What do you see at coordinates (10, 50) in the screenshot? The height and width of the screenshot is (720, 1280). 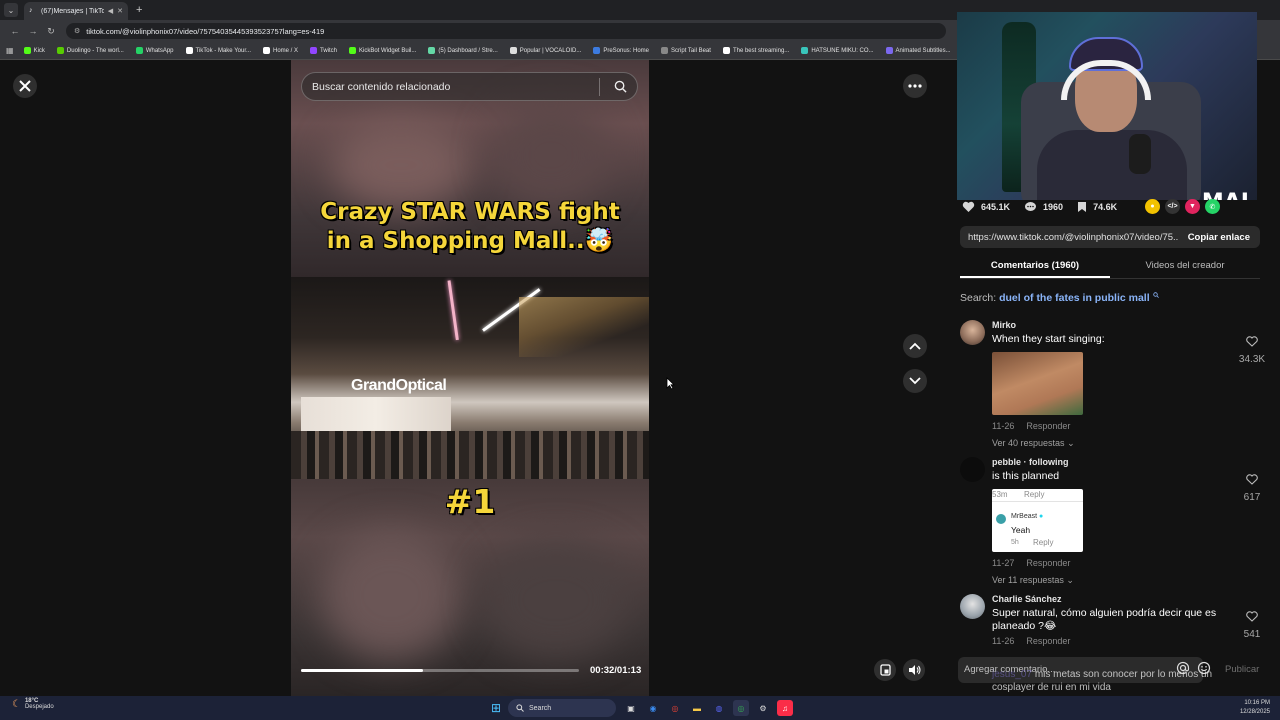 I see `apps-grid-icon: ▦` at bounding box center [10, 50].